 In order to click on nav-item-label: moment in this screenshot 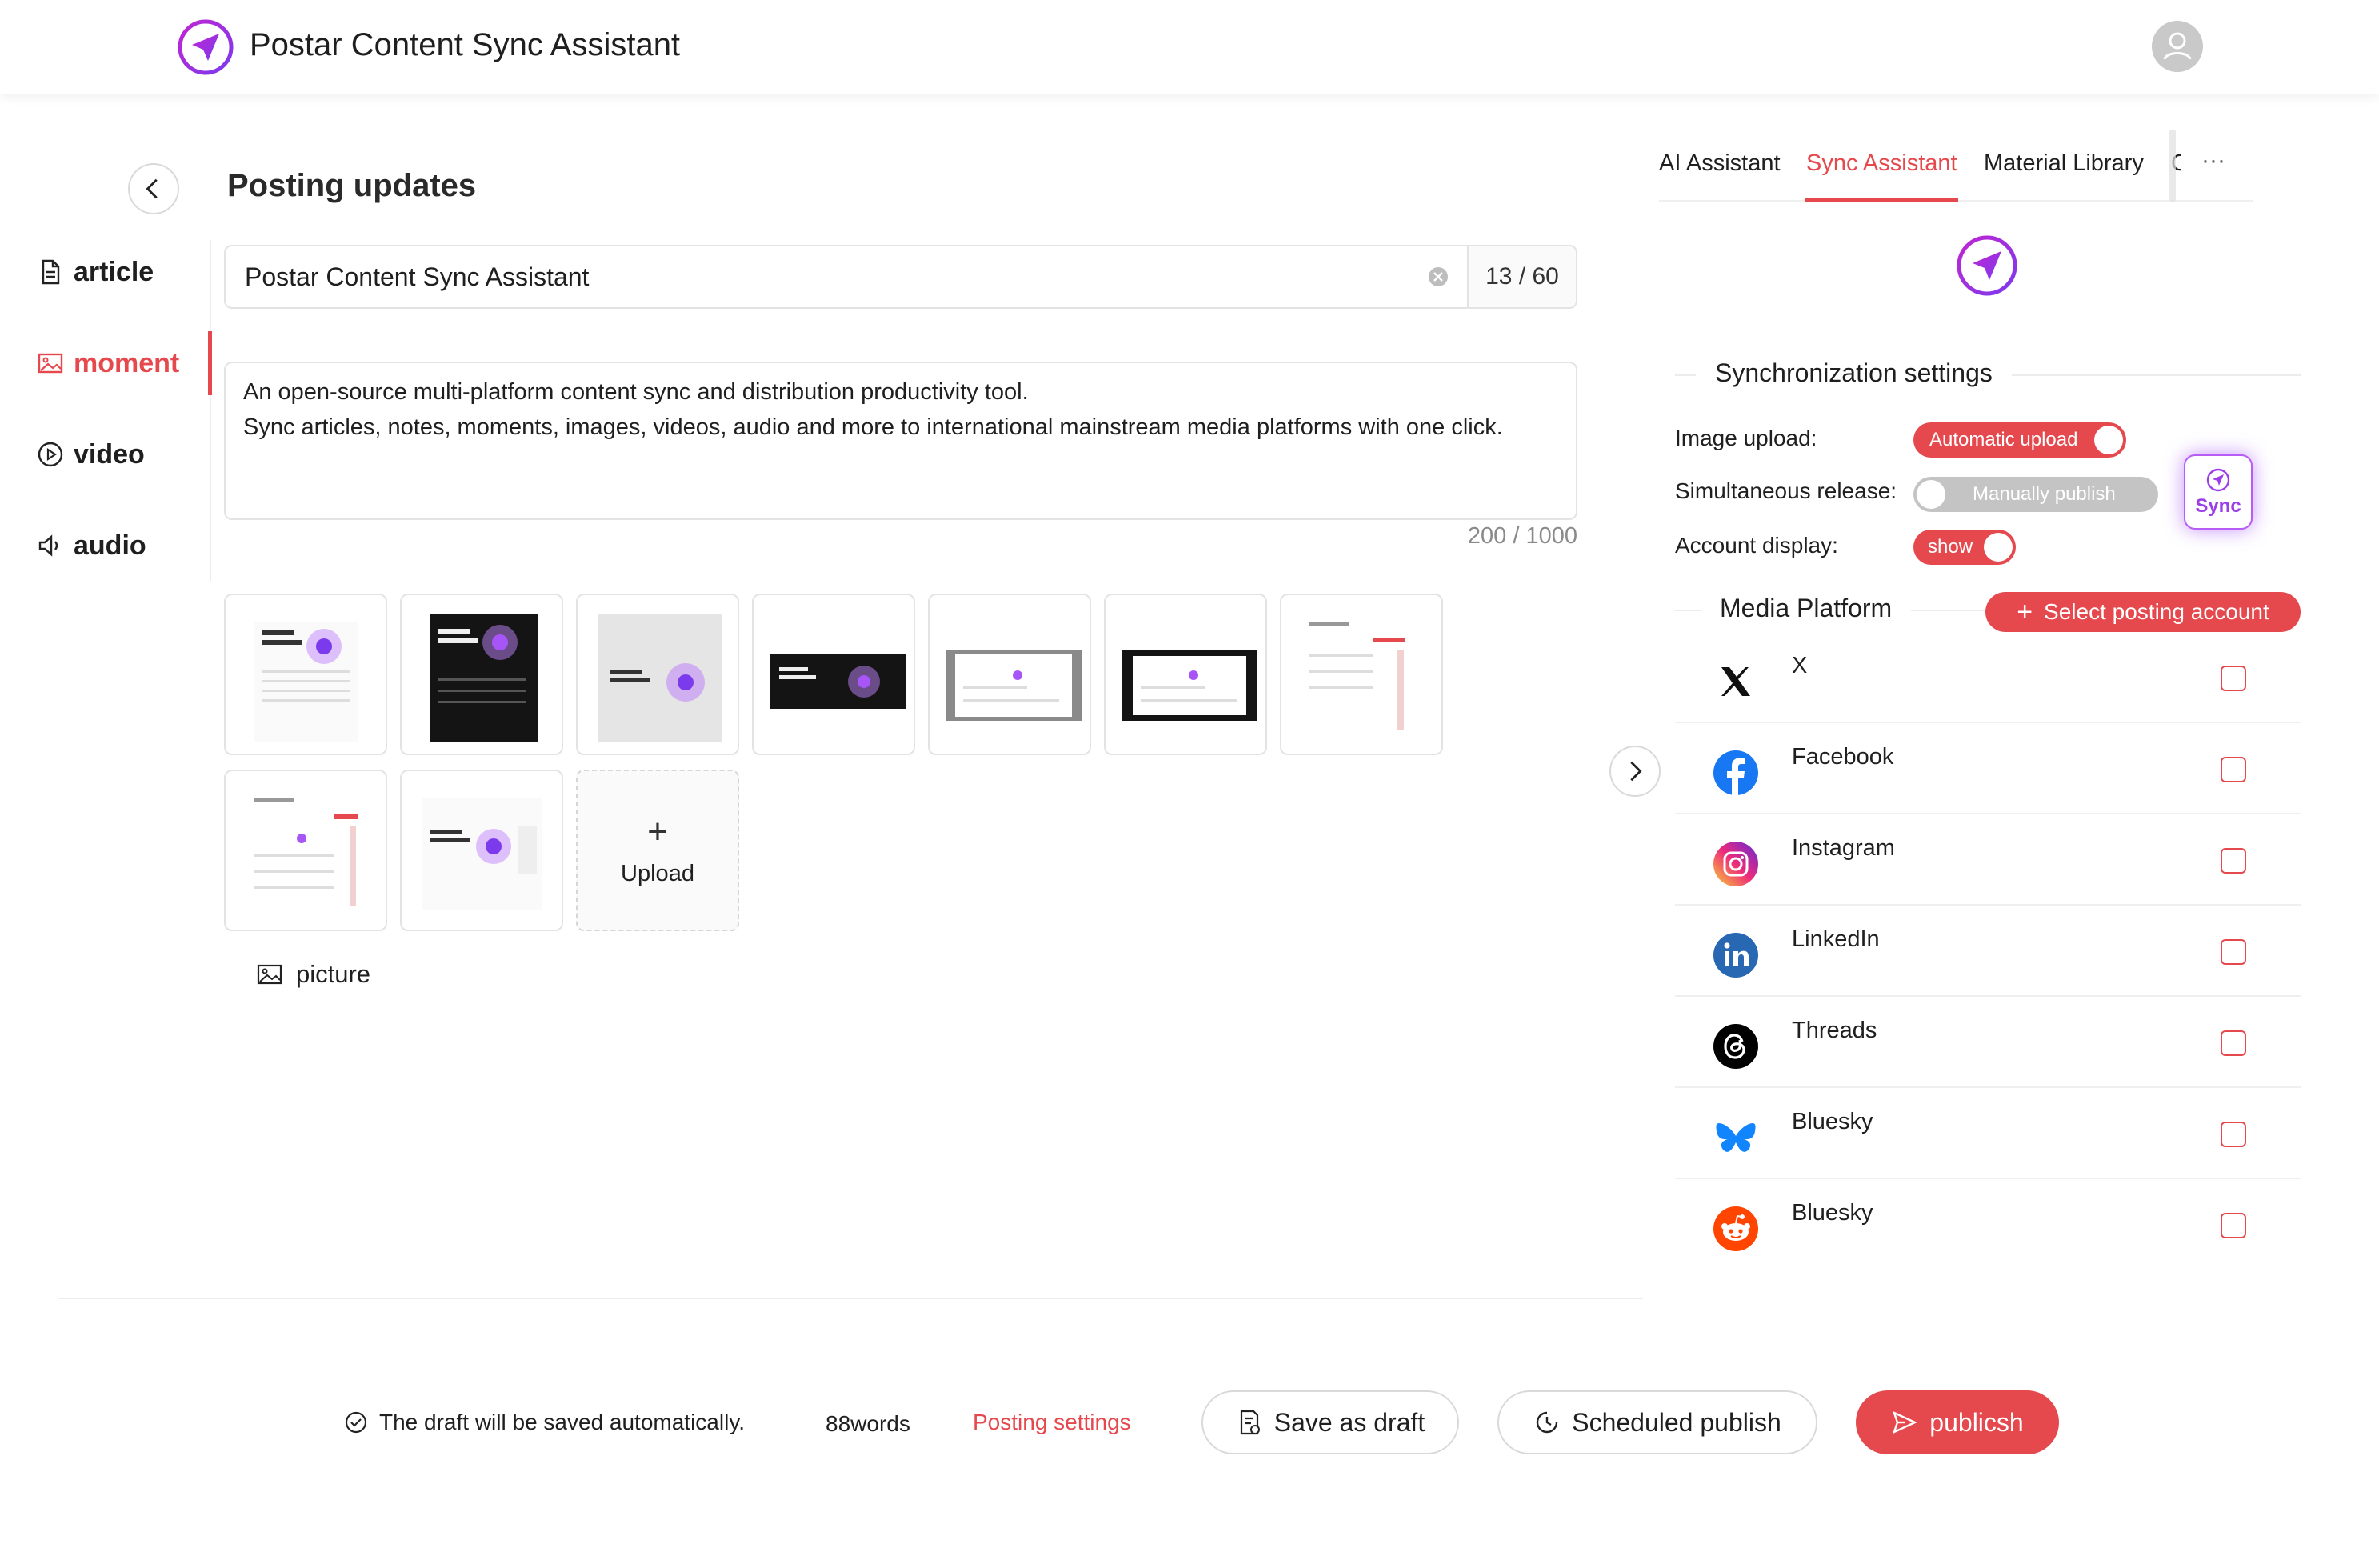, I will do `click(127, 362)`.